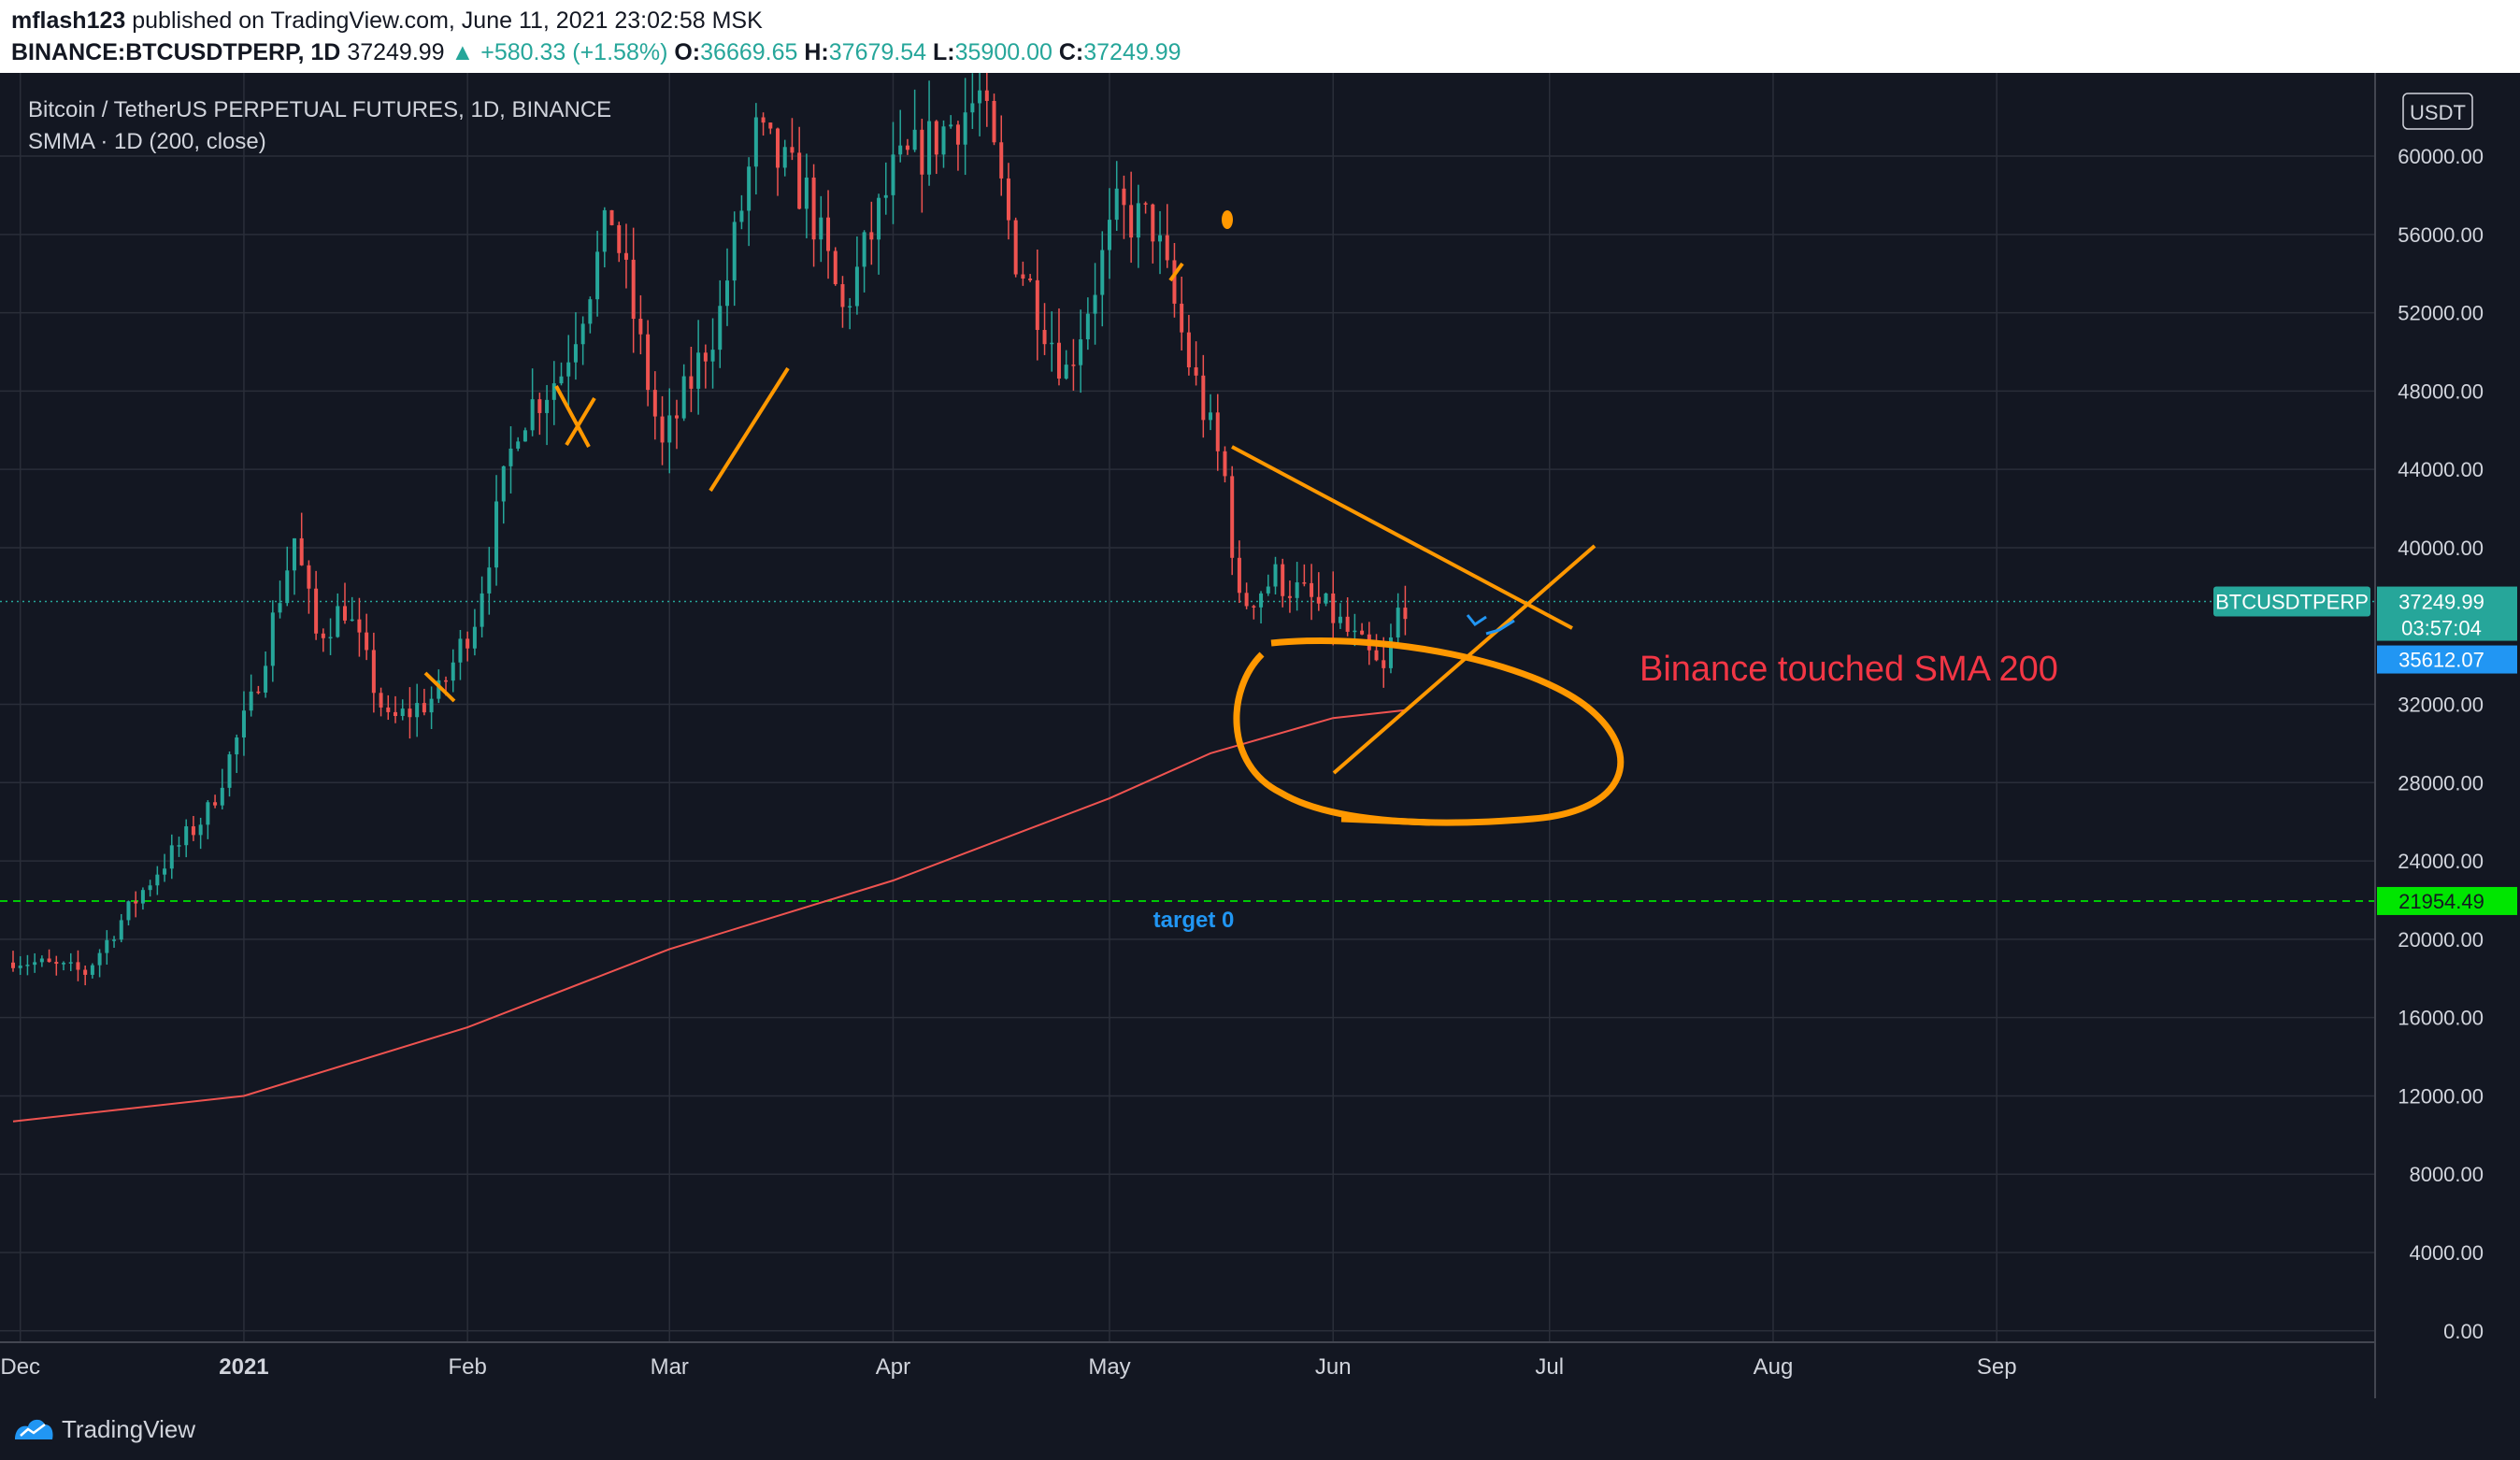  What do you see at coordinates (2441, 235) in the screenshot?
I see `price-tick-label: 56000.00` at bounding box center [2441, 235].